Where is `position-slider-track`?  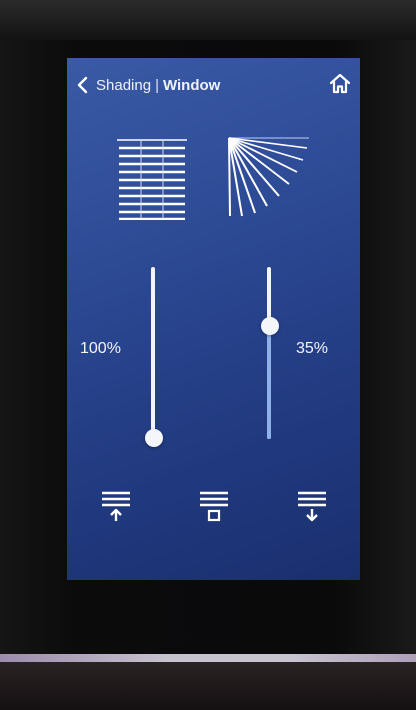 position-slider-track is located at coordinates (153, 353).